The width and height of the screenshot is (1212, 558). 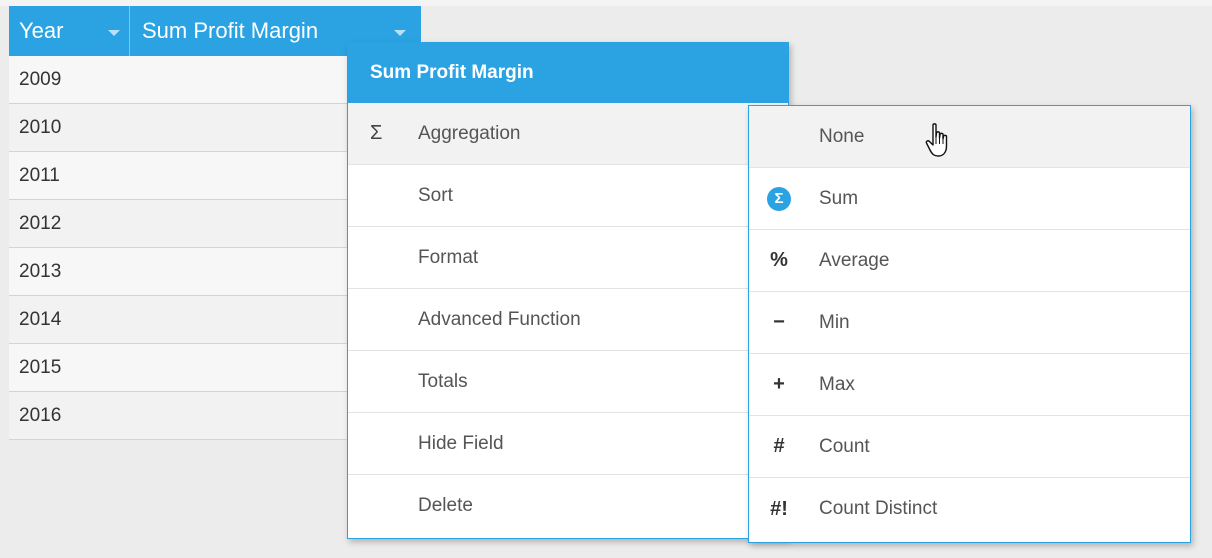 I want to click on aggregation-option-max: + Max, so click(x=969, y=385).